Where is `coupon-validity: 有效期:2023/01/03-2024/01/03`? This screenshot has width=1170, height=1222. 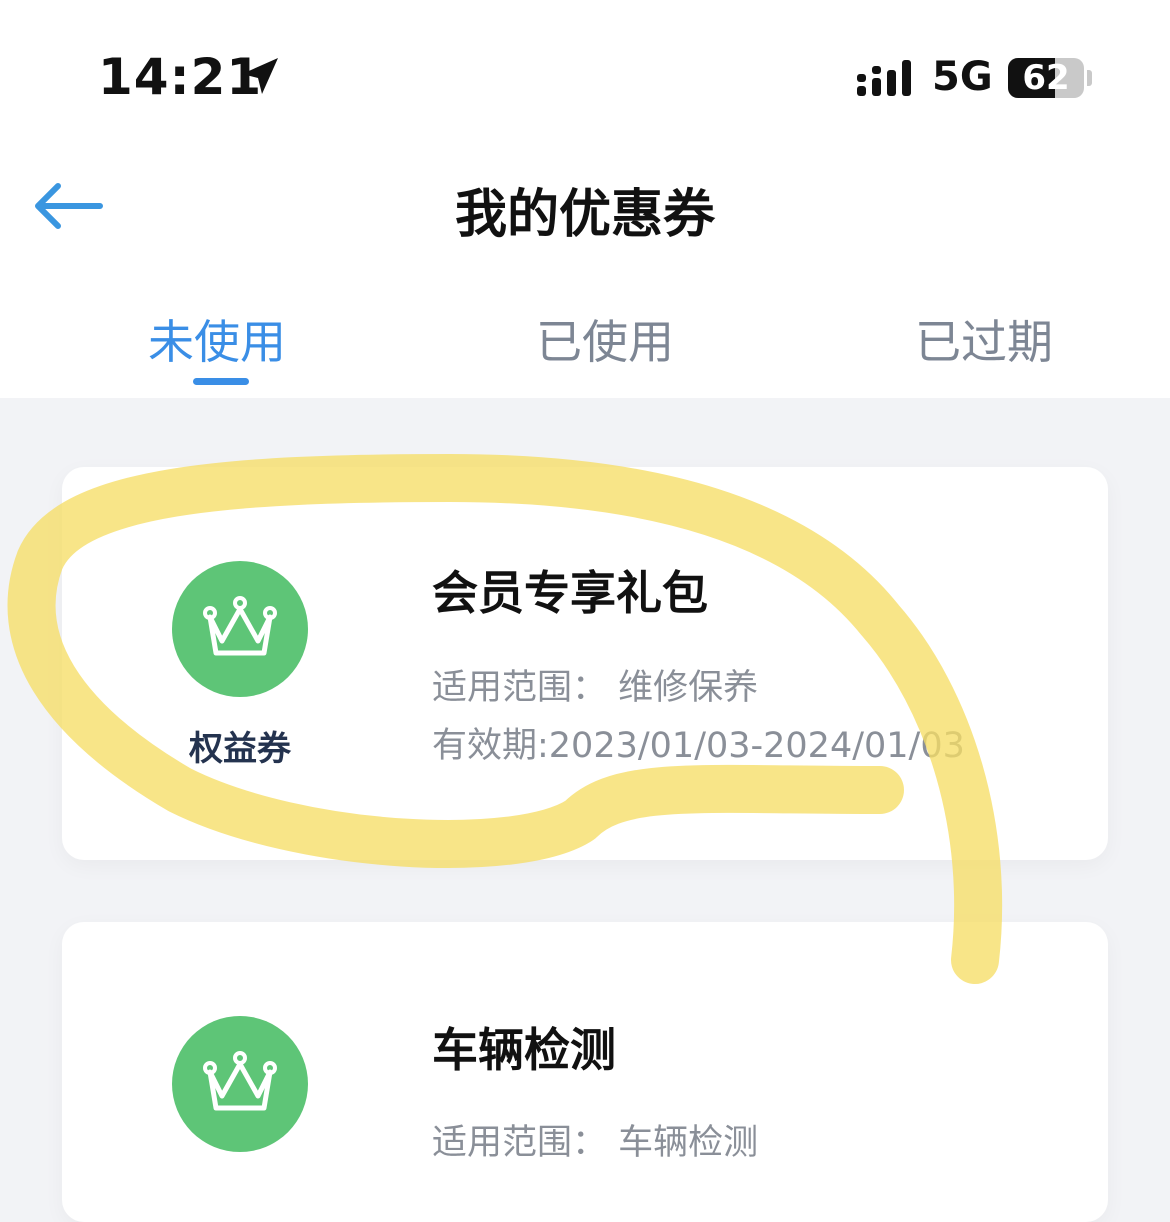 coupon-validity: 有效期:2023/01/03-2024/01/03 is located at coordinates (698, 746).